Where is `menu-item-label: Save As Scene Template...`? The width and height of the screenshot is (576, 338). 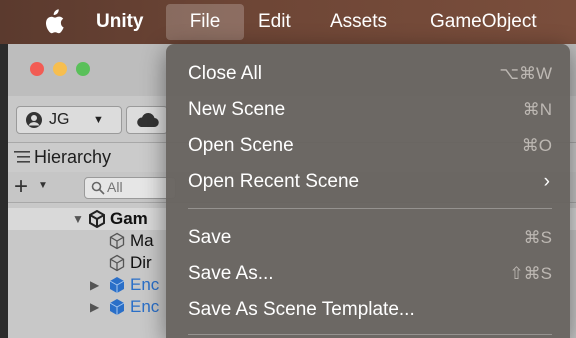 menu-item-label: Save As Scene Template... is located at coordinates (301, 309).